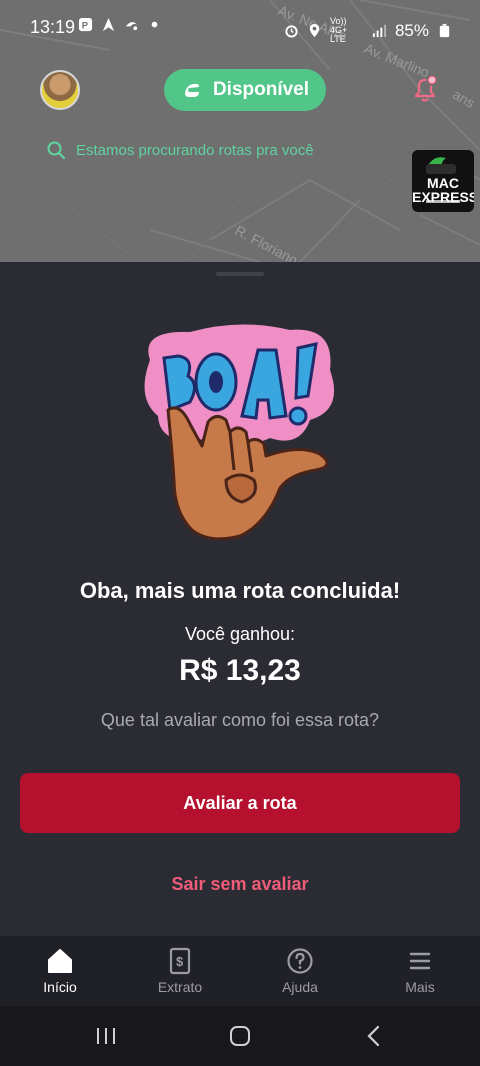  What do you see at coordinates (261, 89) in the screenshot?
I see `availability-label: Disponível` at bounding box center [261, 89].